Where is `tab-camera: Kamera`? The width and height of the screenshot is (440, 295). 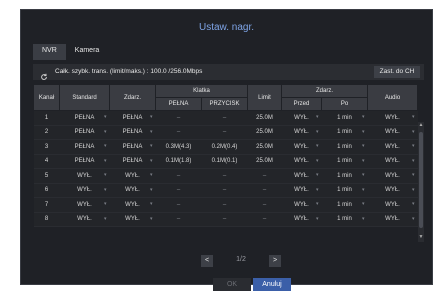
tab-camera: Kamera is located at coordinates (87, 52).